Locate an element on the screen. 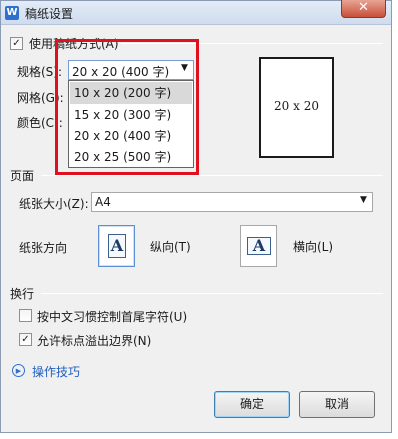 Image resolution: width=398 pixels, height=439 pixels. paper-size-select: A4 ▼ is located at coordinates (232, 202).